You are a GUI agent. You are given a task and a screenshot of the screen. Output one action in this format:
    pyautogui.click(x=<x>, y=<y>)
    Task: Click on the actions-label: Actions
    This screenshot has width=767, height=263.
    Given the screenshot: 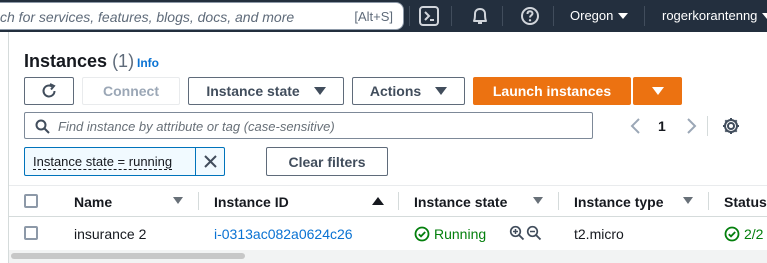 What is the action you would take?
    pyautogui.click(x=395, y=91)
    